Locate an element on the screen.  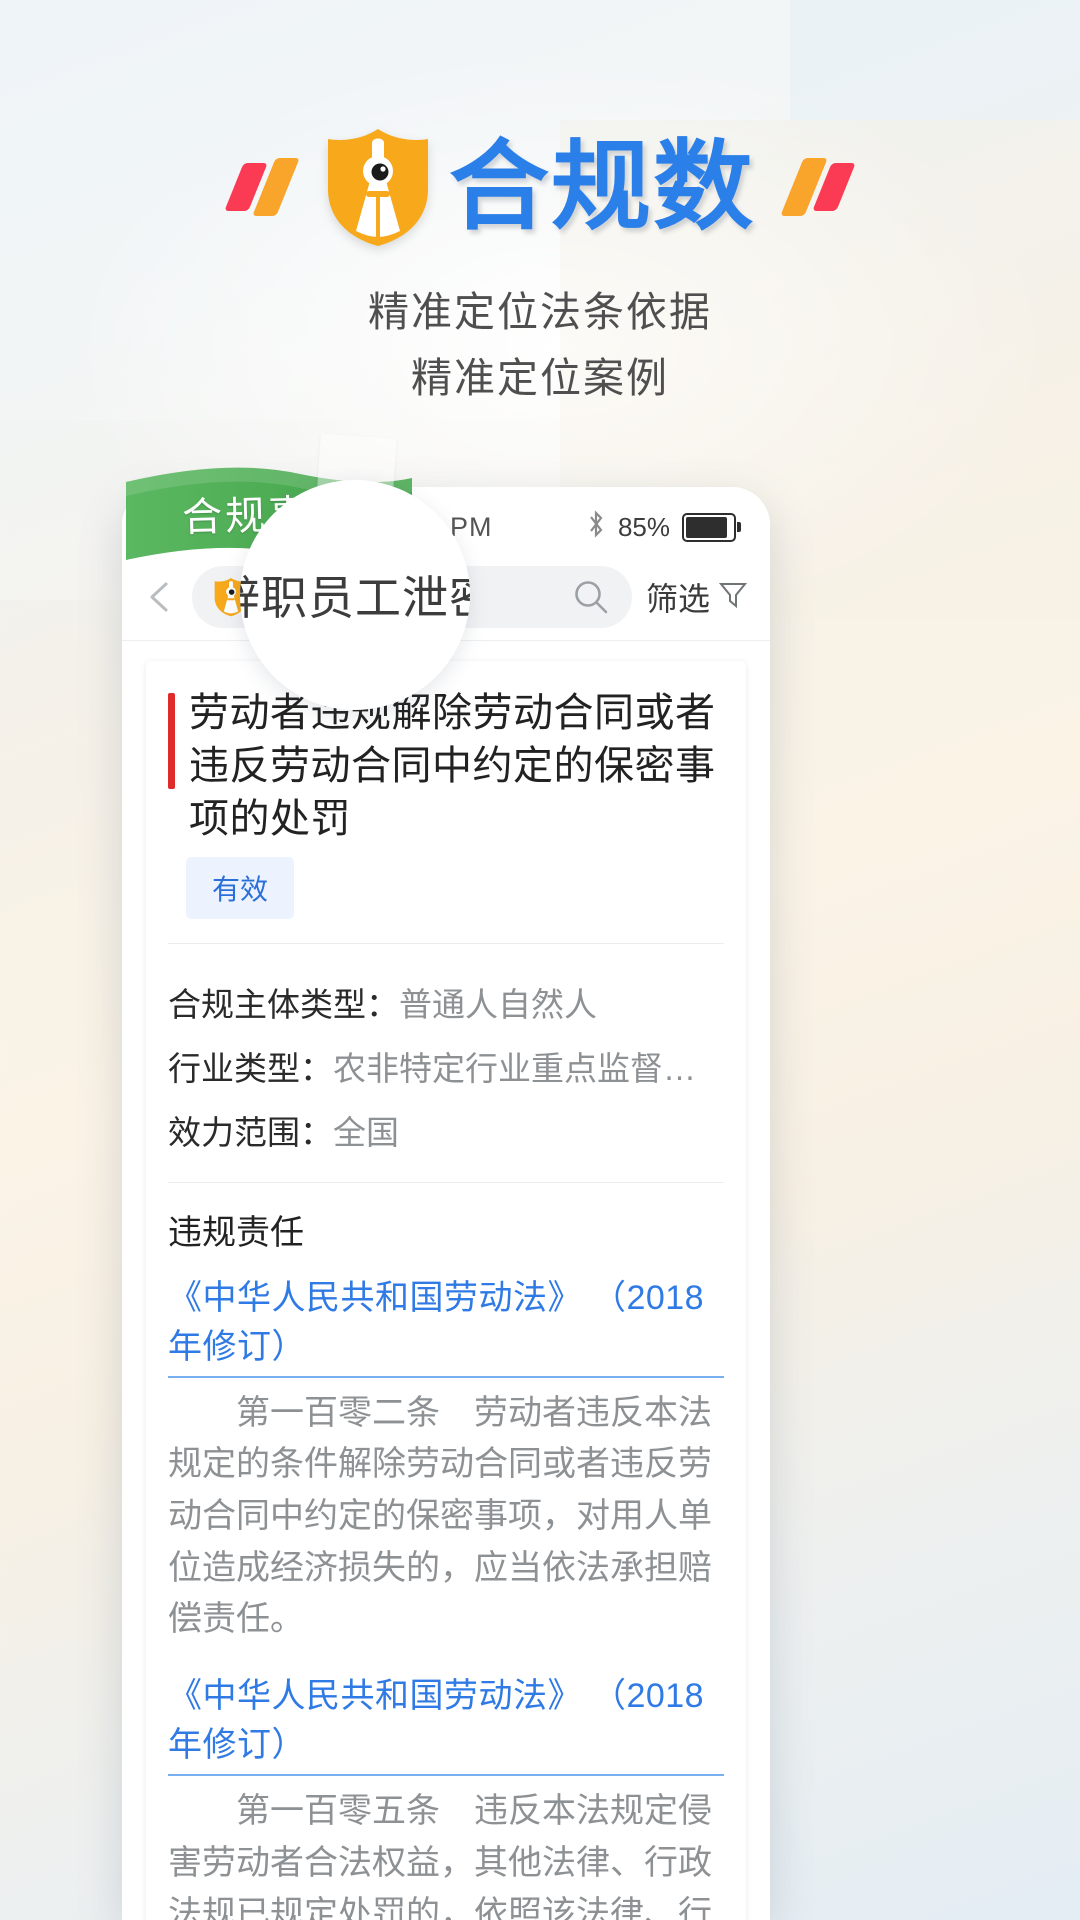
filter-button: 筛选 is located at coordinates (697, 597).